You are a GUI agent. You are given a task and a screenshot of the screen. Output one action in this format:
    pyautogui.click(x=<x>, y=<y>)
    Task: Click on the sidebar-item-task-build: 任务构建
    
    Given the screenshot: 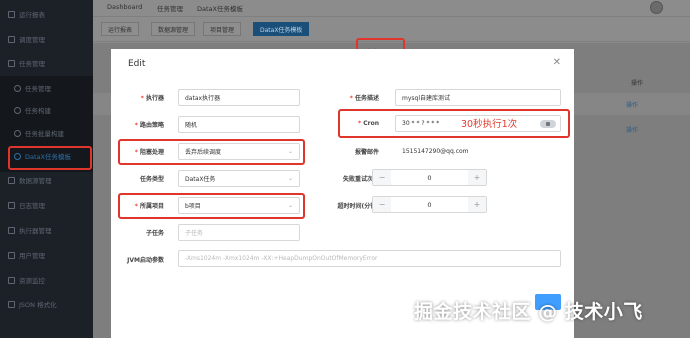 What is the action you would take?
    pyautogui.click(x=46, y=110)
    